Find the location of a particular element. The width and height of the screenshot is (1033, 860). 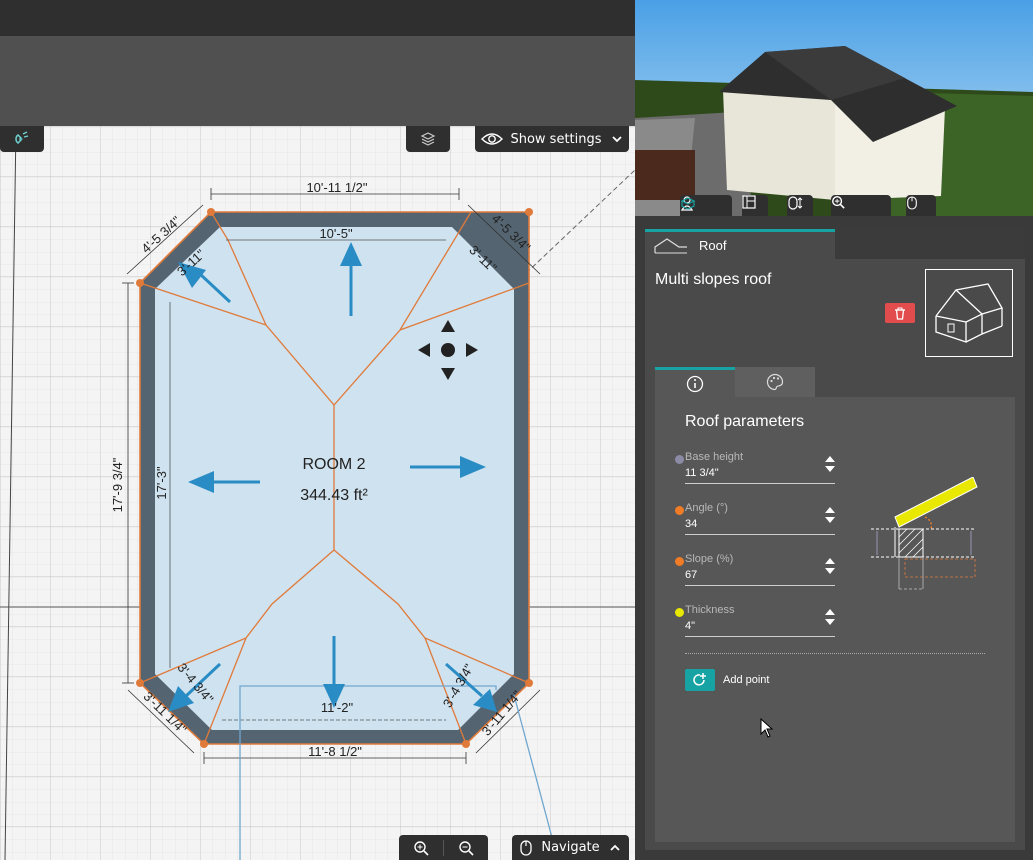

zoom-out-button is located at coordinates (466, 848).